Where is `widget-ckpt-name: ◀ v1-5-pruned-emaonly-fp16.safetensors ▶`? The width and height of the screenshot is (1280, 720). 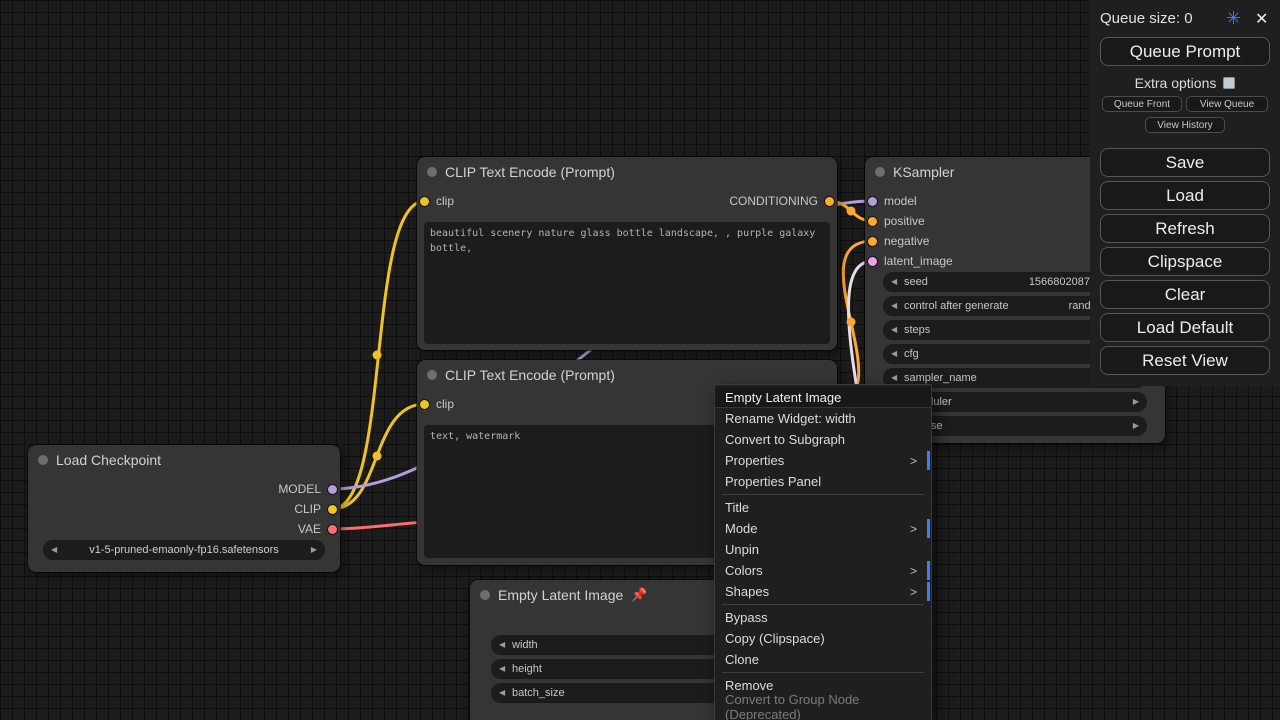
widget-ckpt-name: ◀ v1-5-pruned-emaonly-fp16.safetensors ▶ is located at coordinates (184, 550).